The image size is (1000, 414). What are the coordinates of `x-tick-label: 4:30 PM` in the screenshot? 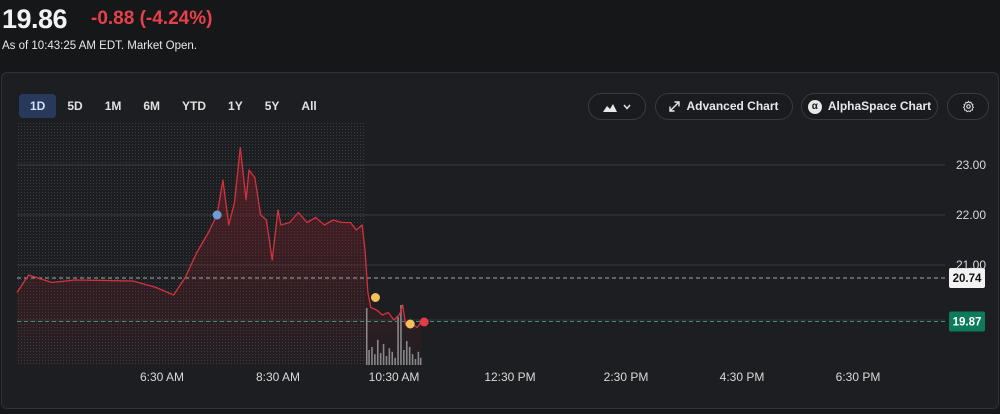 It's located at (742, 377).